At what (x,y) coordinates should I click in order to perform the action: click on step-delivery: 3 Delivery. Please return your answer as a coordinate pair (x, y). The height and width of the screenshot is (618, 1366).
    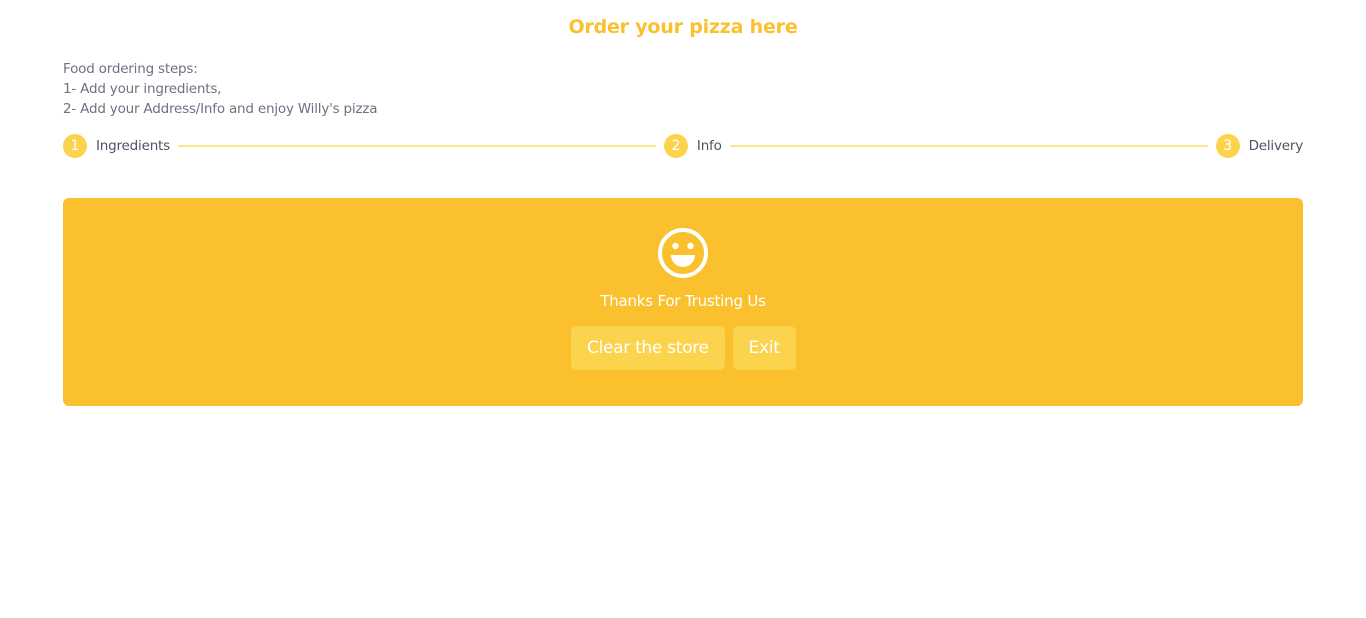
    Looking at the image, I should click on (1259, 146).